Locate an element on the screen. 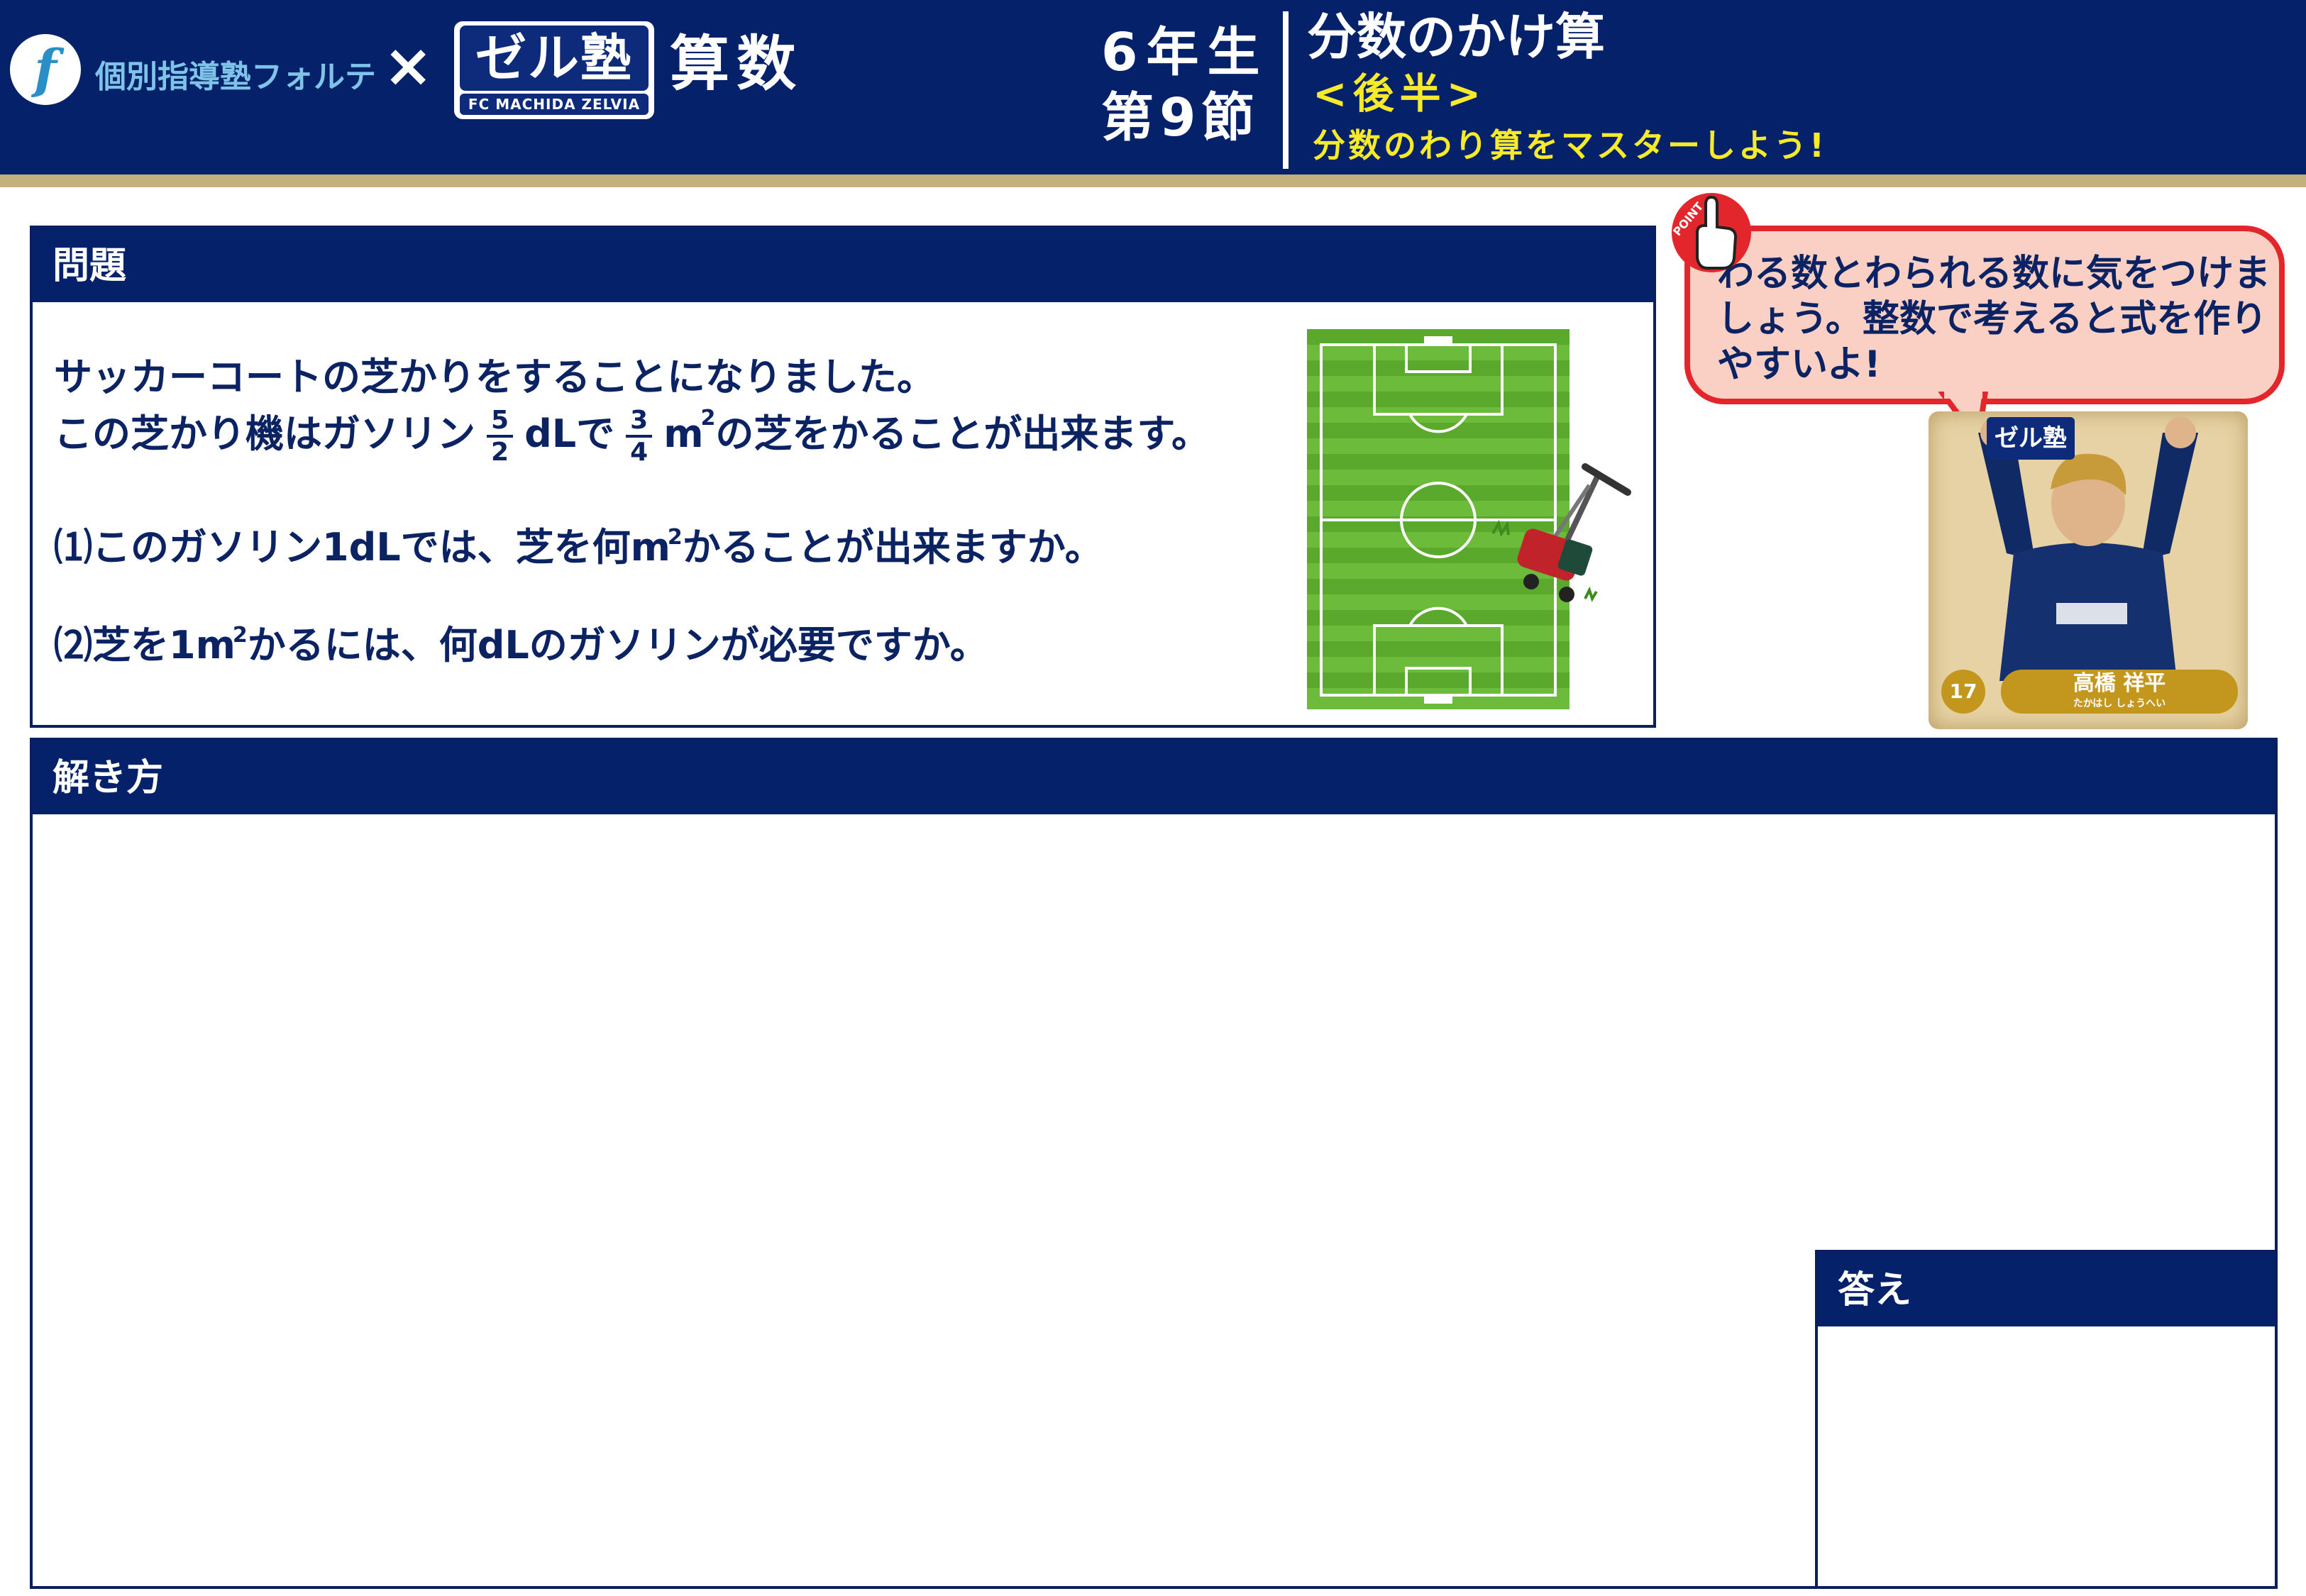 This screenshot has height=1596, width=2306. zel-juku-logo-text: ゼル塾 is located at coordinates (554, 58).